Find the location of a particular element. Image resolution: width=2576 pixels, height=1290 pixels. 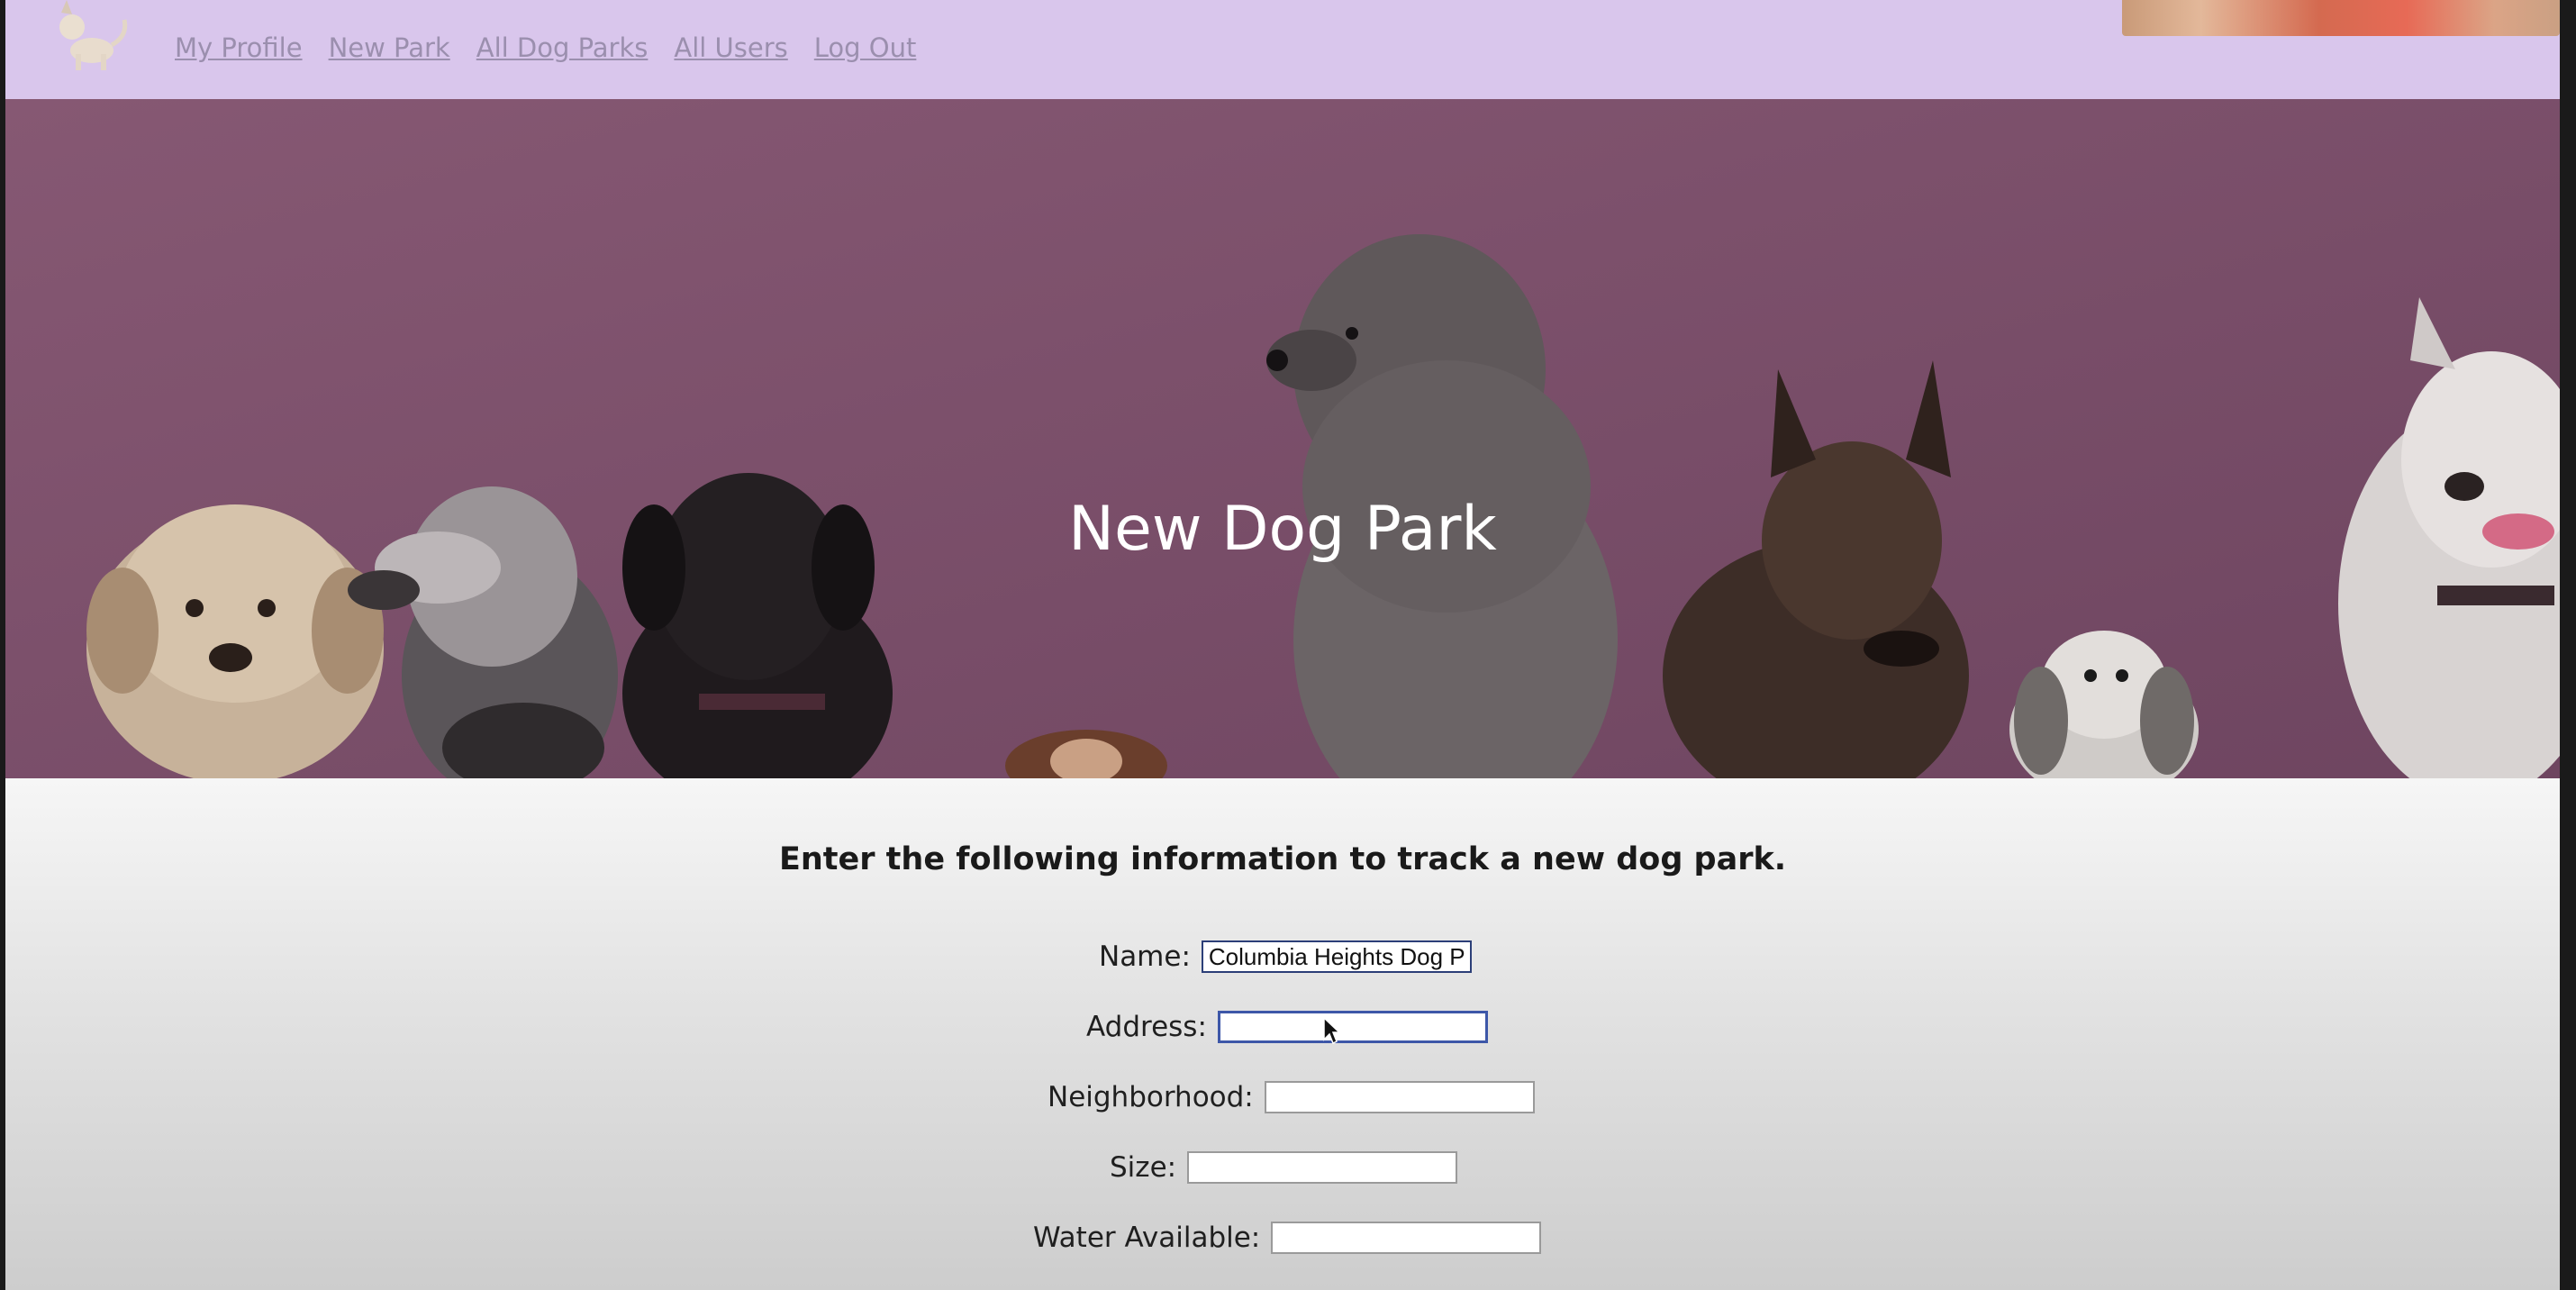

dog-logo-icon is located at coordinates (90, 35).